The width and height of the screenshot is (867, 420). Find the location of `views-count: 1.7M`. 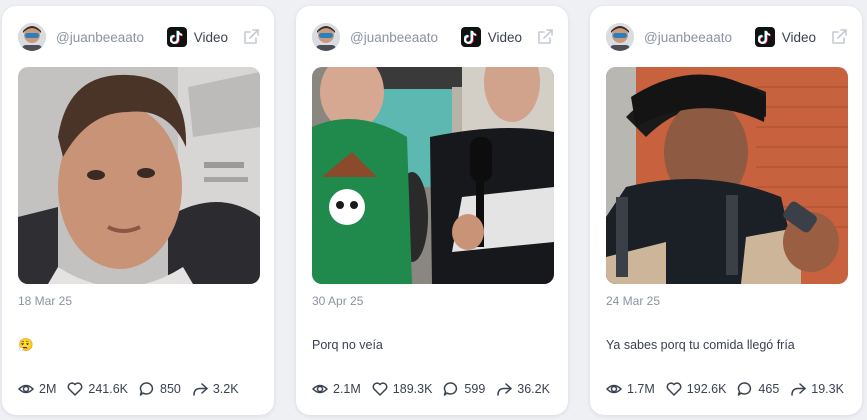

views-count: 1.7M is located at coordinates (641, 389).